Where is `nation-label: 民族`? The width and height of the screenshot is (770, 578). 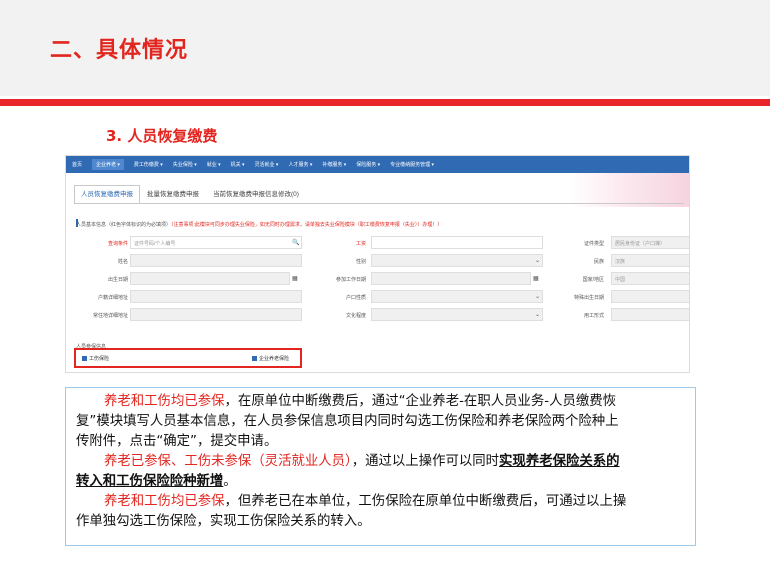
nation-label: 民族 is located at coordinates (598, 262).